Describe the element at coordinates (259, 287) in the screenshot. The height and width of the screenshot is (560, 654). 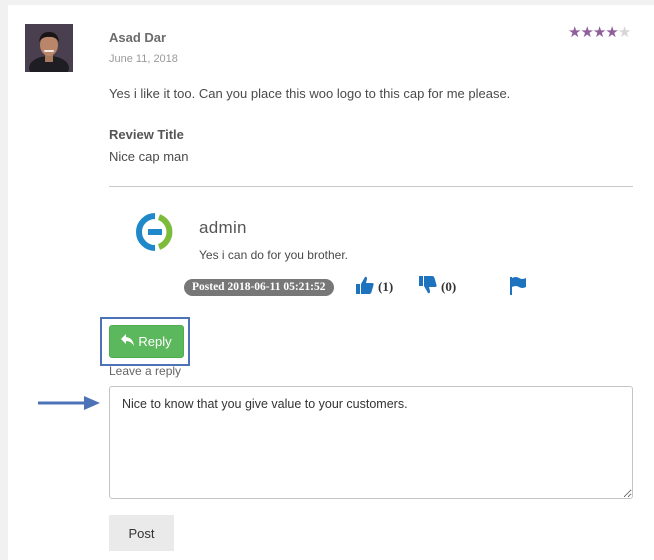
I see `posted-timestamp-badge: Posted 2018-06-11 05:21:52` at that location.